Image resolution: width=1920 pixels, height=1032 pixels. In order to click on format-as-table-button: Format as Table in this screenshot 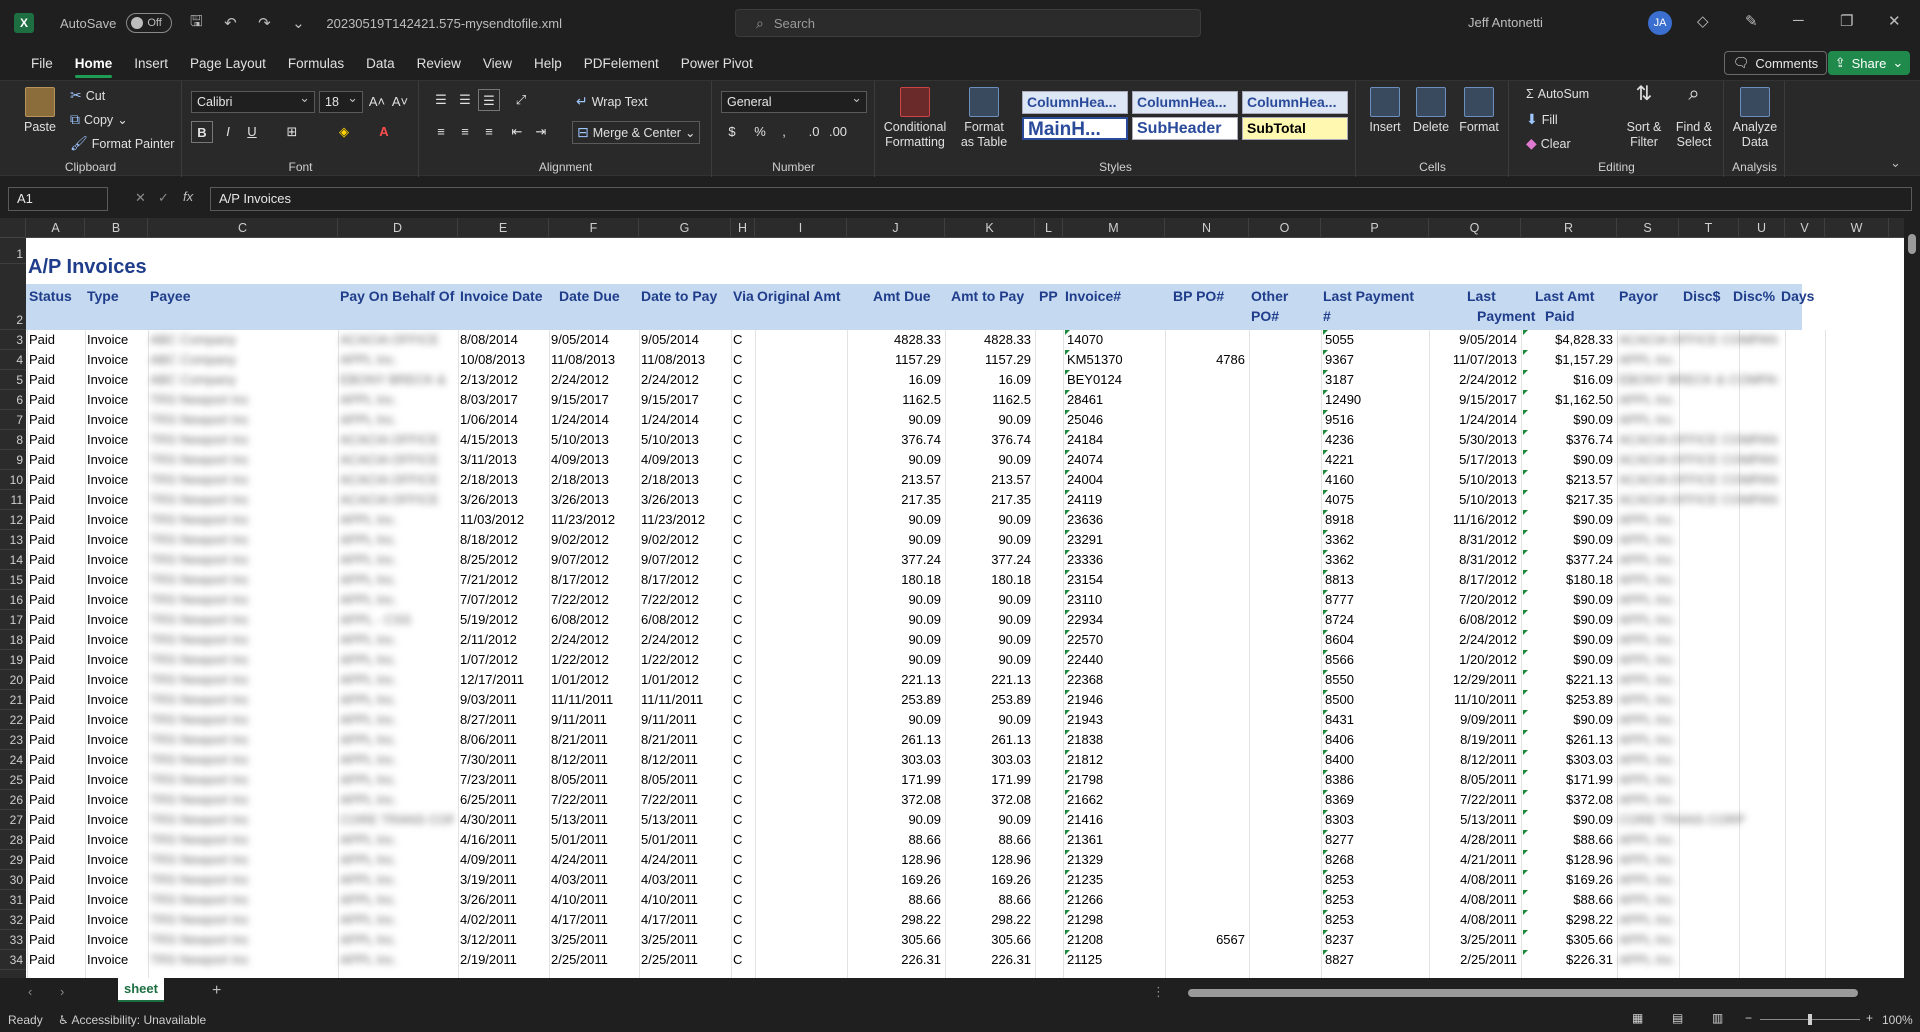, I will do `click(984, 118)`.